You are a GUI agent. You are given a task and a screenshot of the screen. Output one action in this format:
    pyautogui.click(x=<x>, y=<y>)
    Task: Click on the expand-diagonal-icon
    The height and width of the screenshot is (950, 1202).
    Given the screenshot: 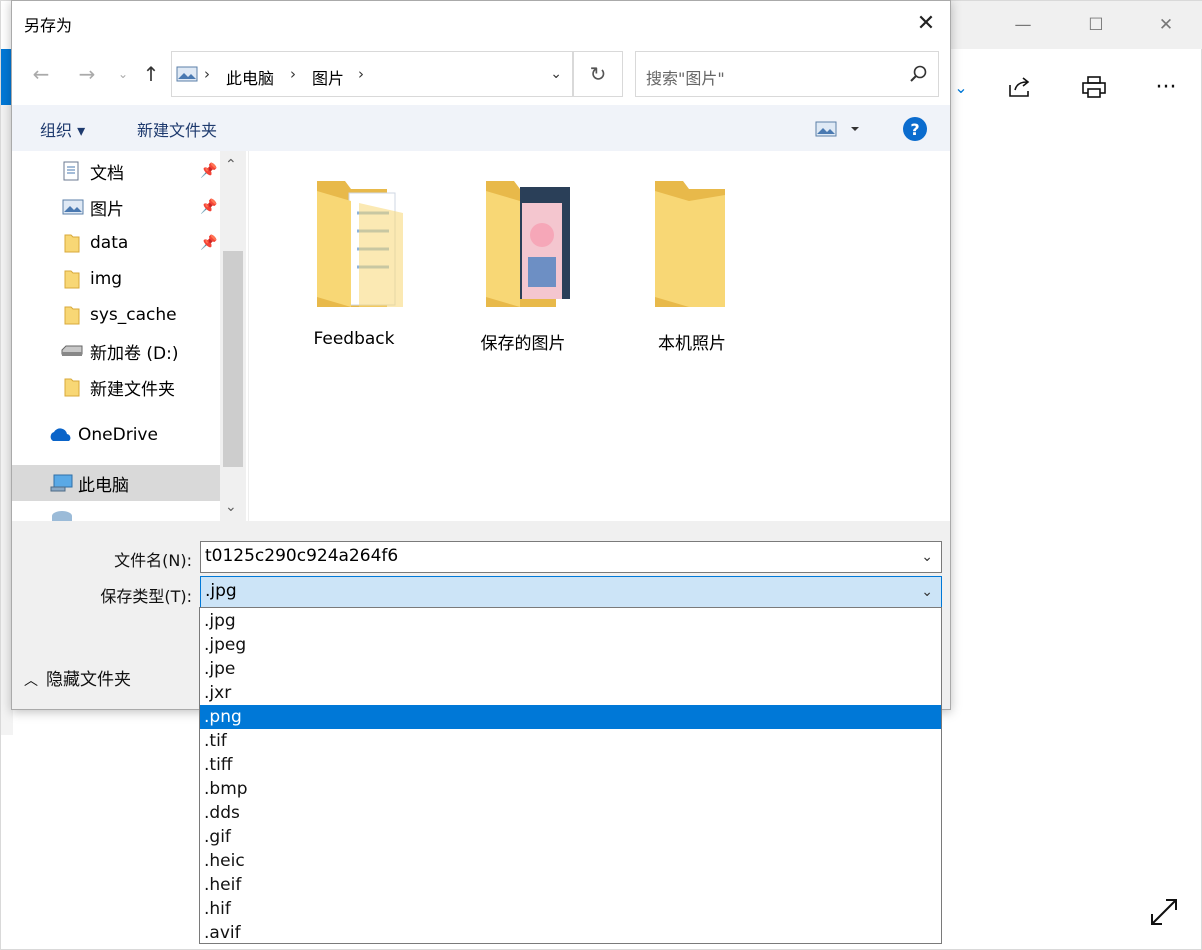 What is the action you would take?
    pyautogui.click(x=1164, y=912)
    